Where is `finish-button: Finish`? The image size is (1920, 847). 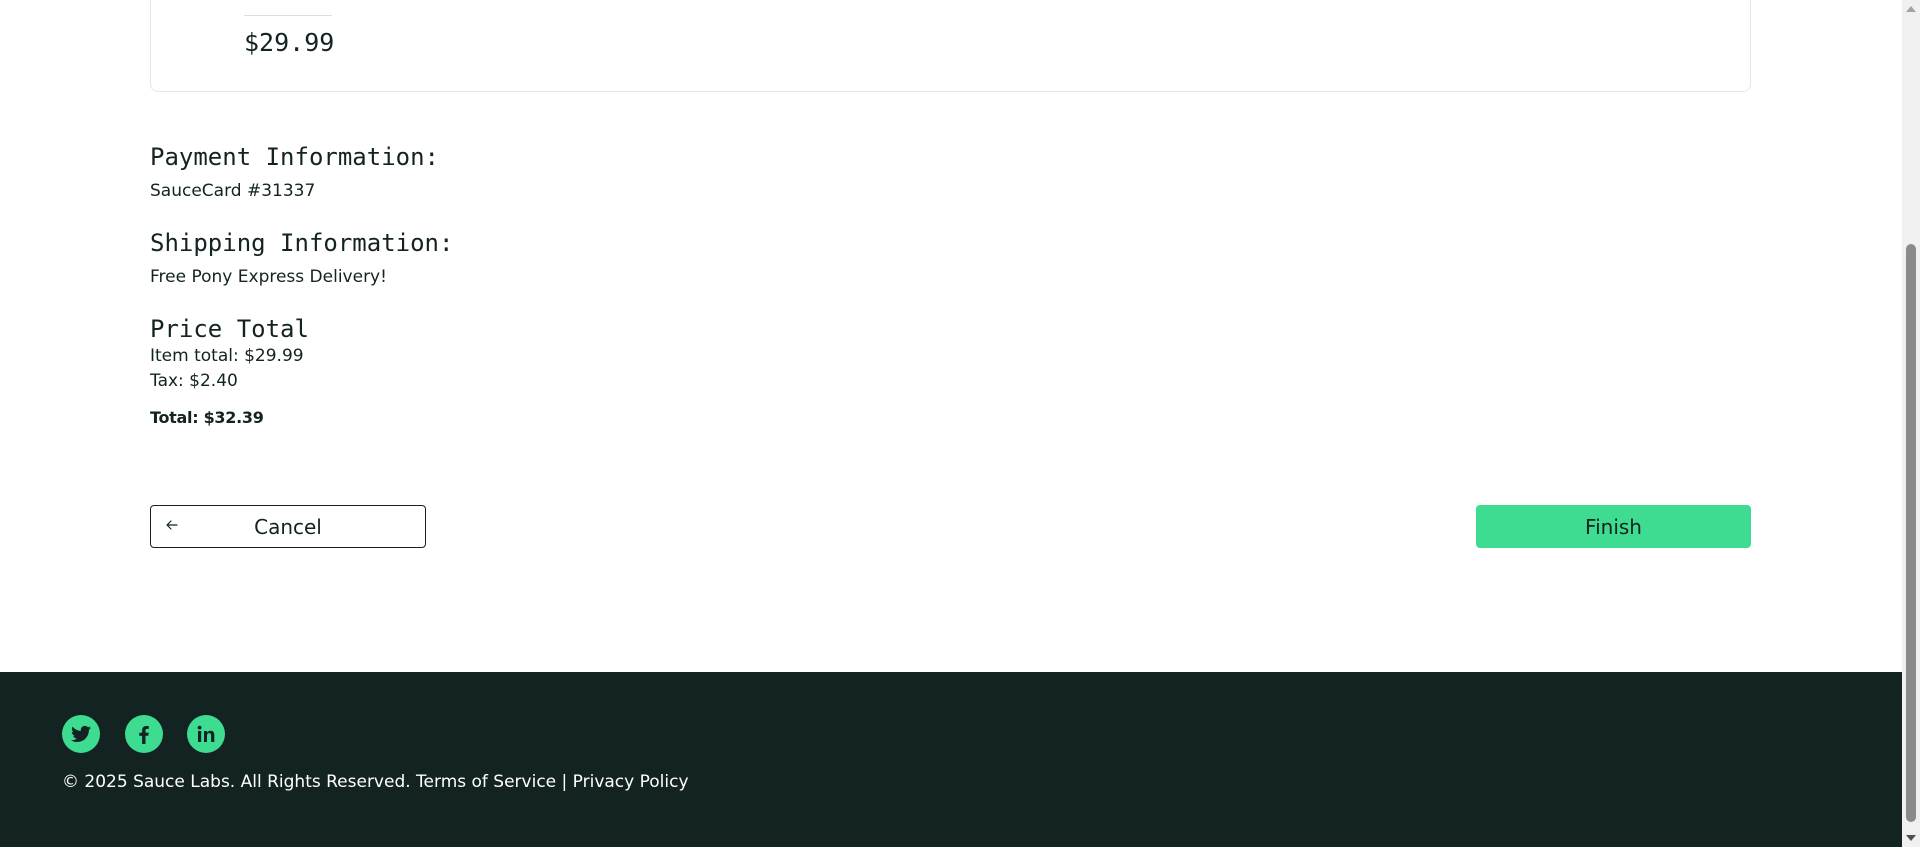
finish-button: Finish is located at coordinates (1613, 526).